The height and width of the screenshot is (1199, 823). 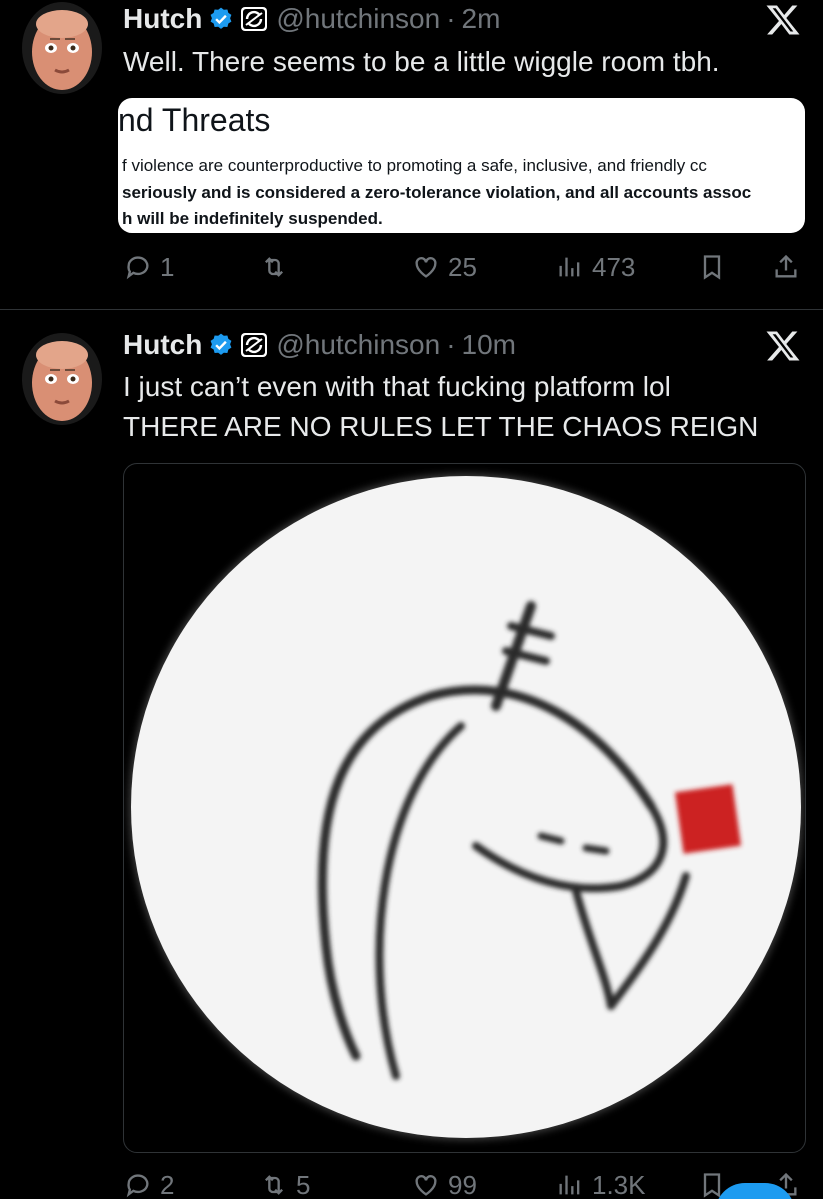 I want to click on quote-line: h will be indefinitely suspended., so click(x=252, y=218).